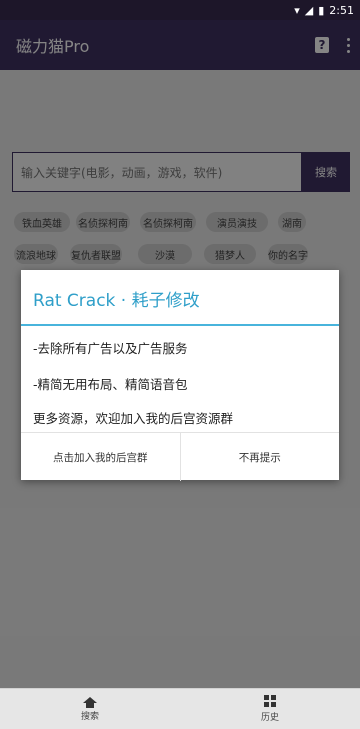  What do you see at coordinates (270, 701) in the screenshot?
I see `history-icon` at bounding box center [270, 701].